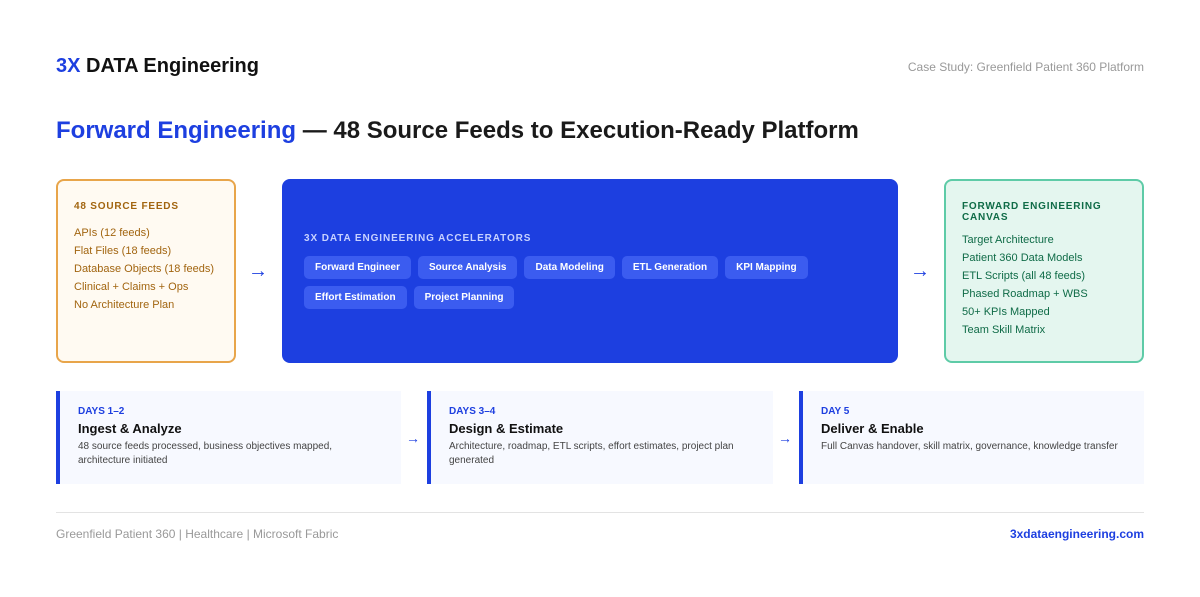  Describe the element at coordinates (101, 411) in the screenshot. I see `phase-days: DAYS 1–2` at that location.